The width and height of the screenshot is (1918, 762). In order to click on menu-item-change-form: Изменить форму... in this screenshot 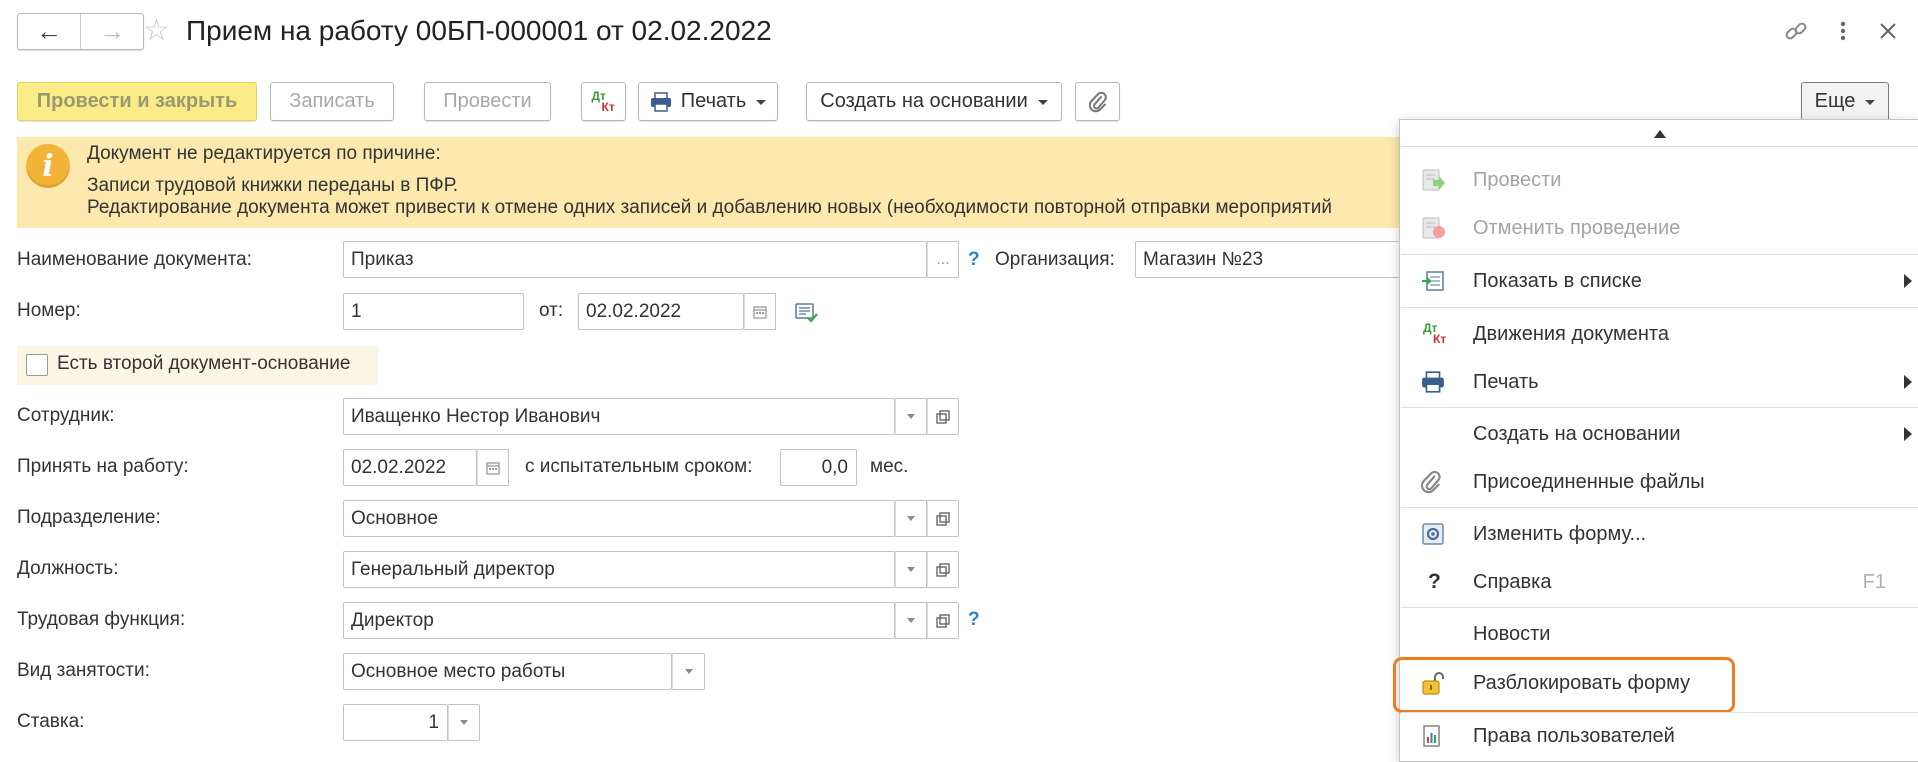, I will do `click(1659, 534)`.